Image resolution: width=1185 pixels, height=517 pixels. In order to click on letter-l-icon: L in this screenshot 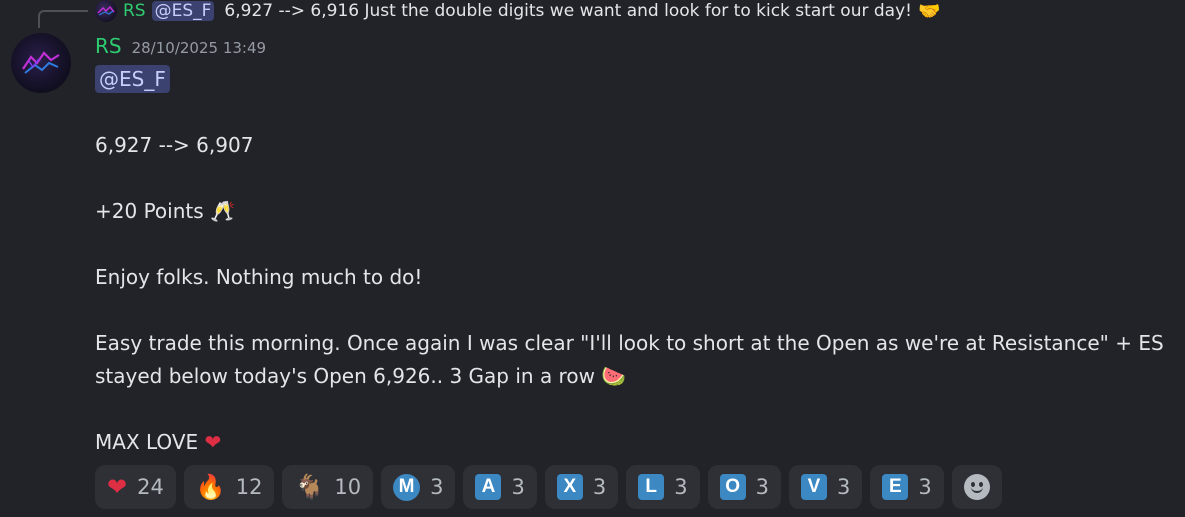, I will do `click(651, 487)`.